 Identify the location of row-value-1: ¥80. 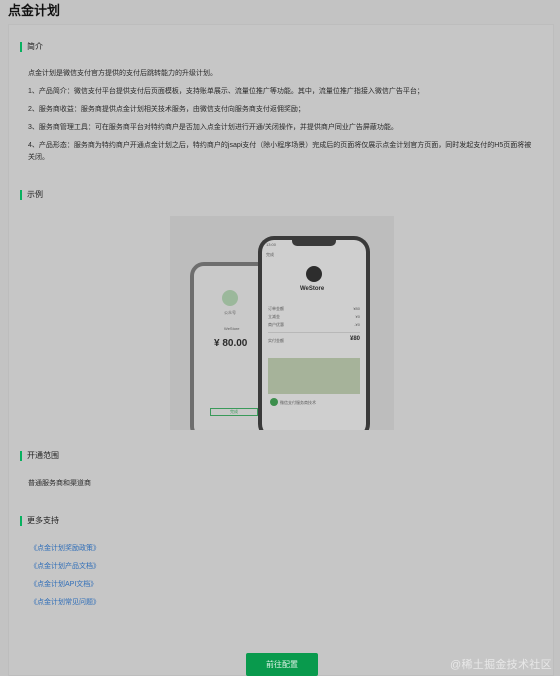
(356, 308).